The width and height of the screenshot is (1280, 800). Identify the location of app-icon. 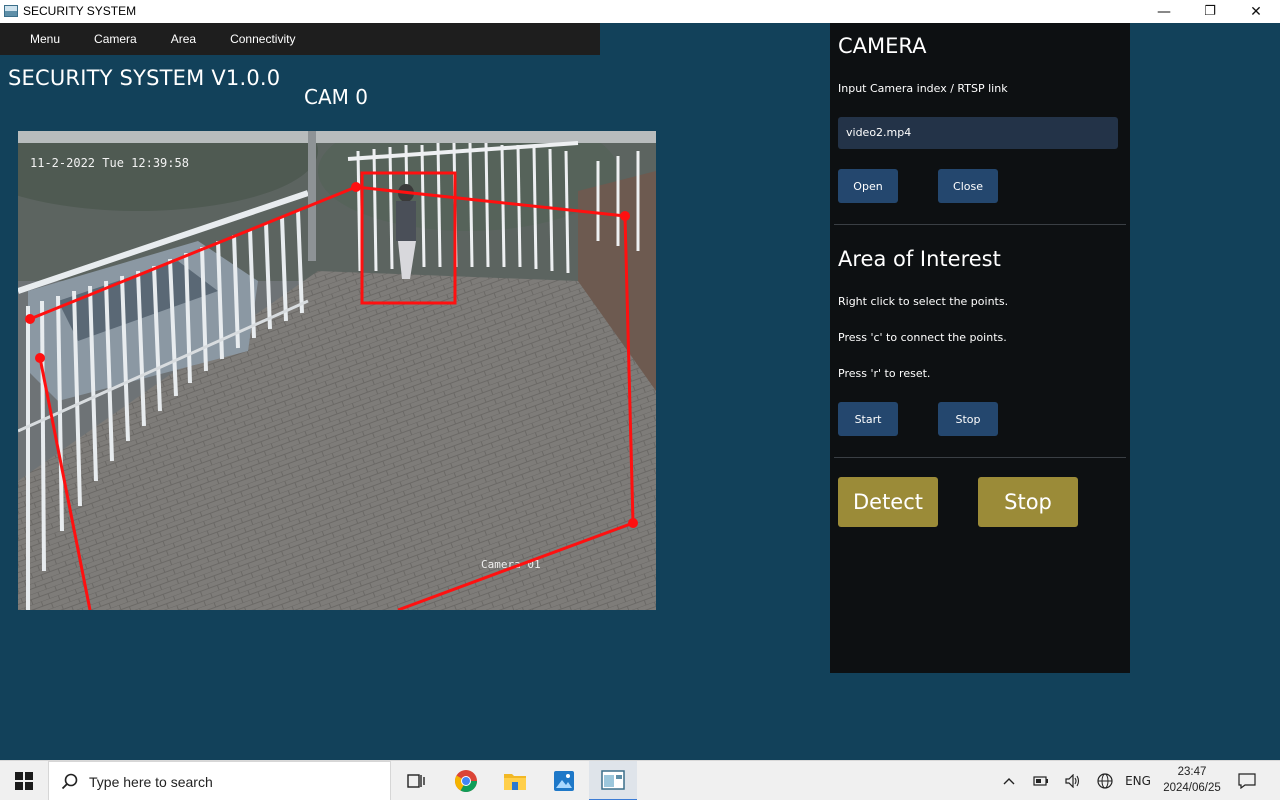
(11, 11).